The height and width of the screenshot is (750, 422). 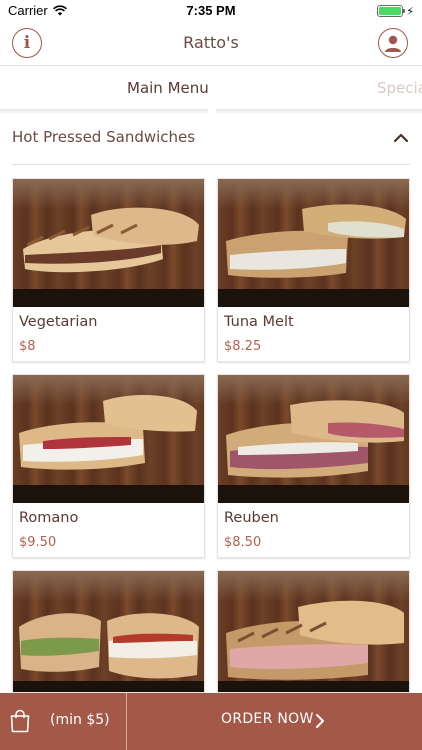 What do you see at coordinates (211, 139) in the screenshot?
I see `category-header: Hot Pressed Sandwiches` at bounding box center [211, 139].